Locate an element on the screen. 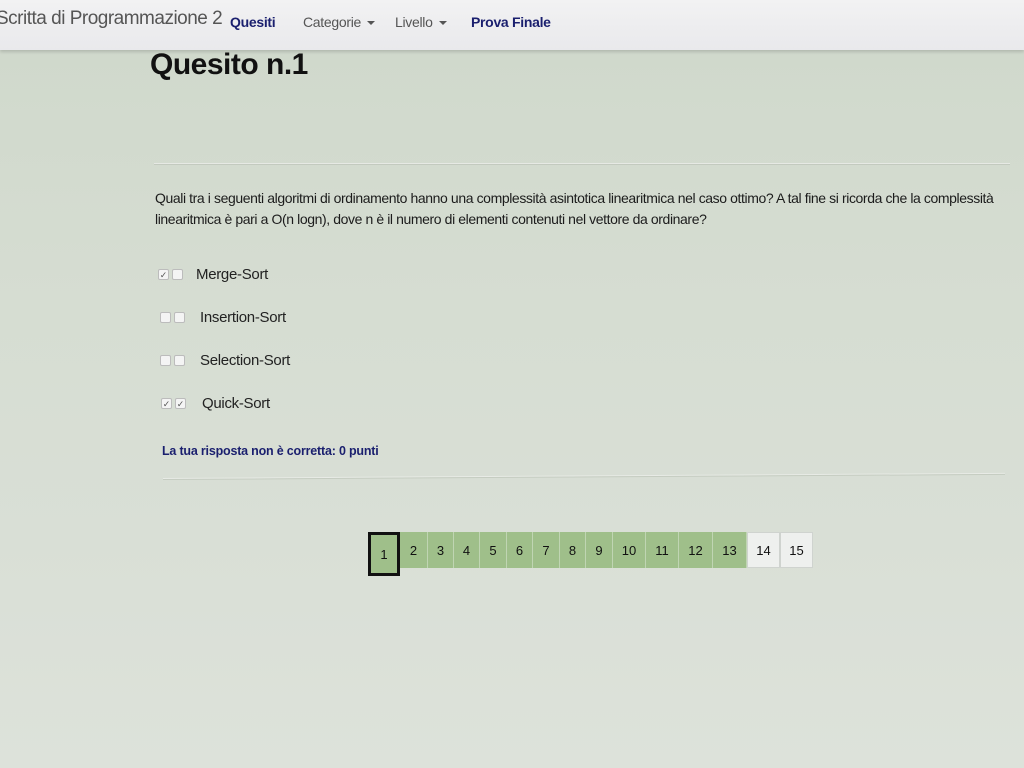 The width and height of the screenshot is (1024, 768). page-number: 15 is located at coordinates (796, 550).